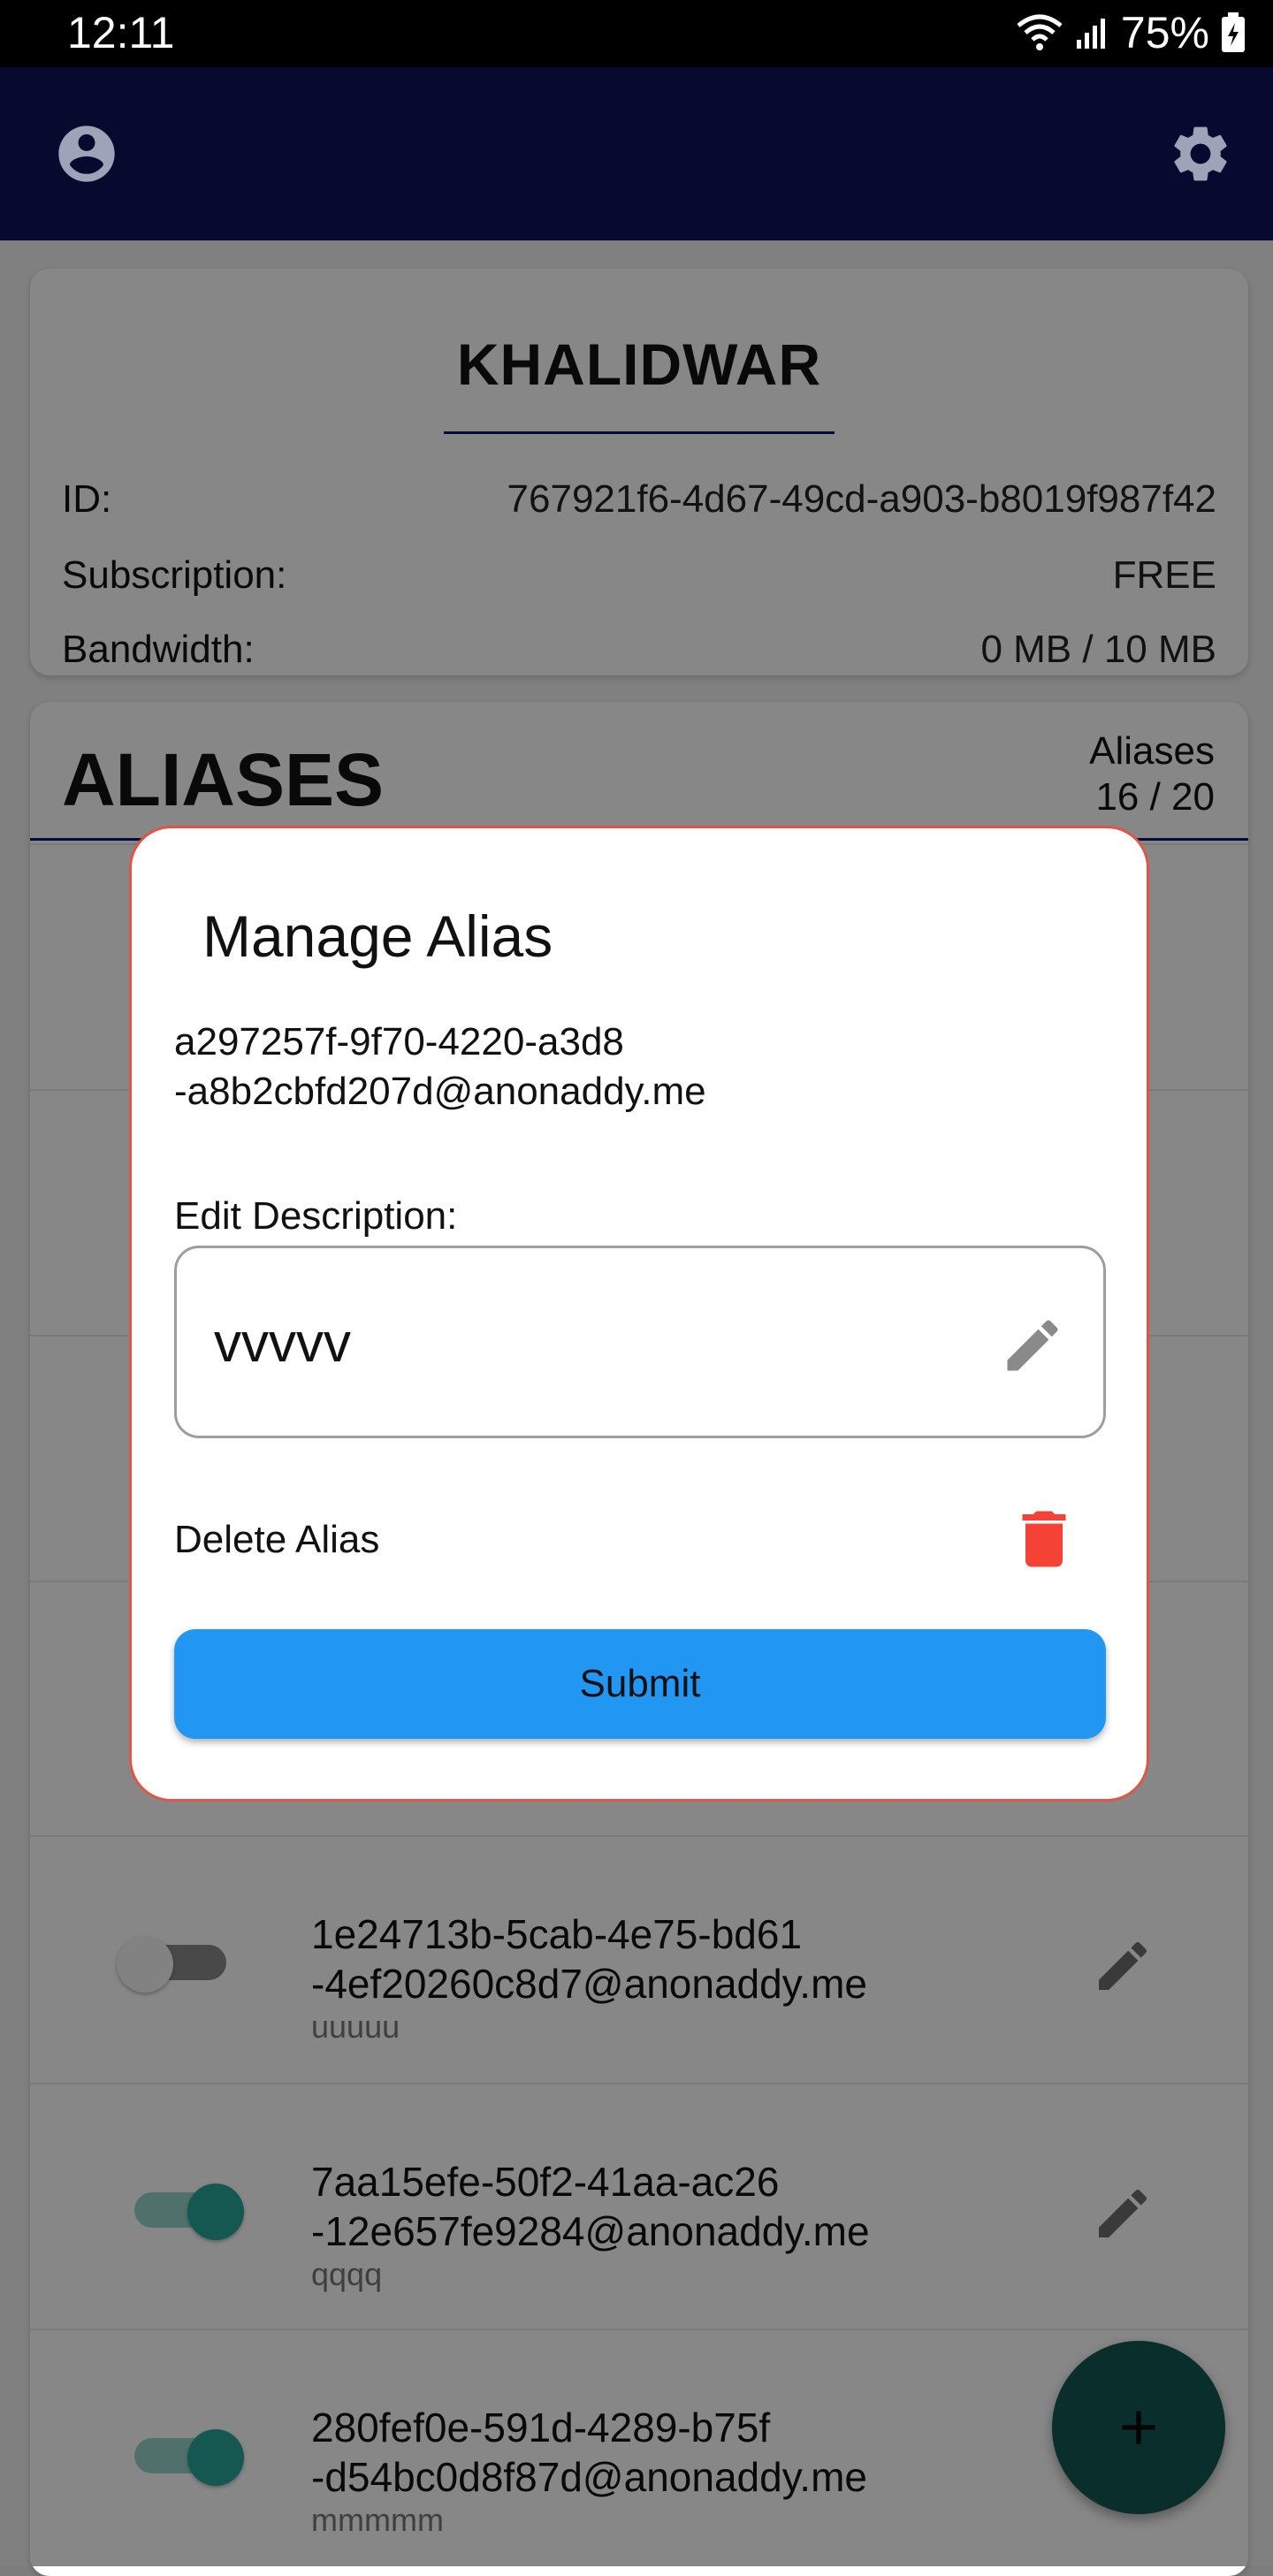  I want to click on edit-pencil-icon, so click(1032, 1347).